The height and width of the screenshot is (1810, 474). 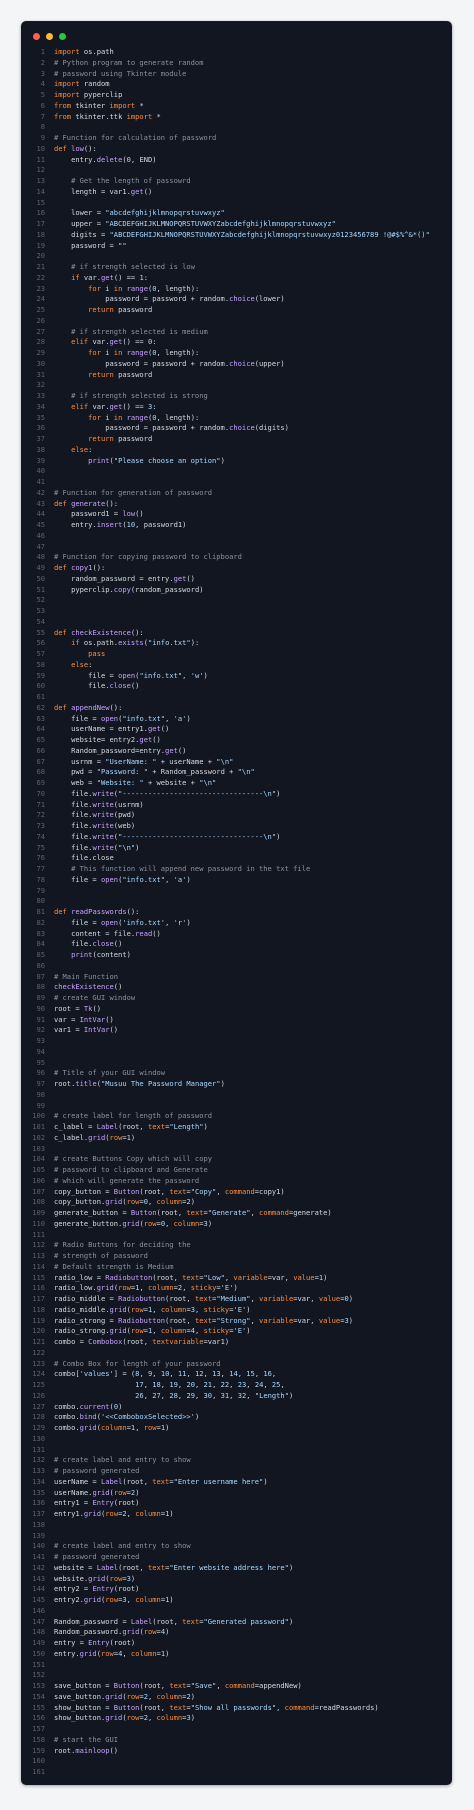 What do you see at coordinates (80, 352) in the screenshot?
I see `code-token: for` at bounding box center [80, 352].